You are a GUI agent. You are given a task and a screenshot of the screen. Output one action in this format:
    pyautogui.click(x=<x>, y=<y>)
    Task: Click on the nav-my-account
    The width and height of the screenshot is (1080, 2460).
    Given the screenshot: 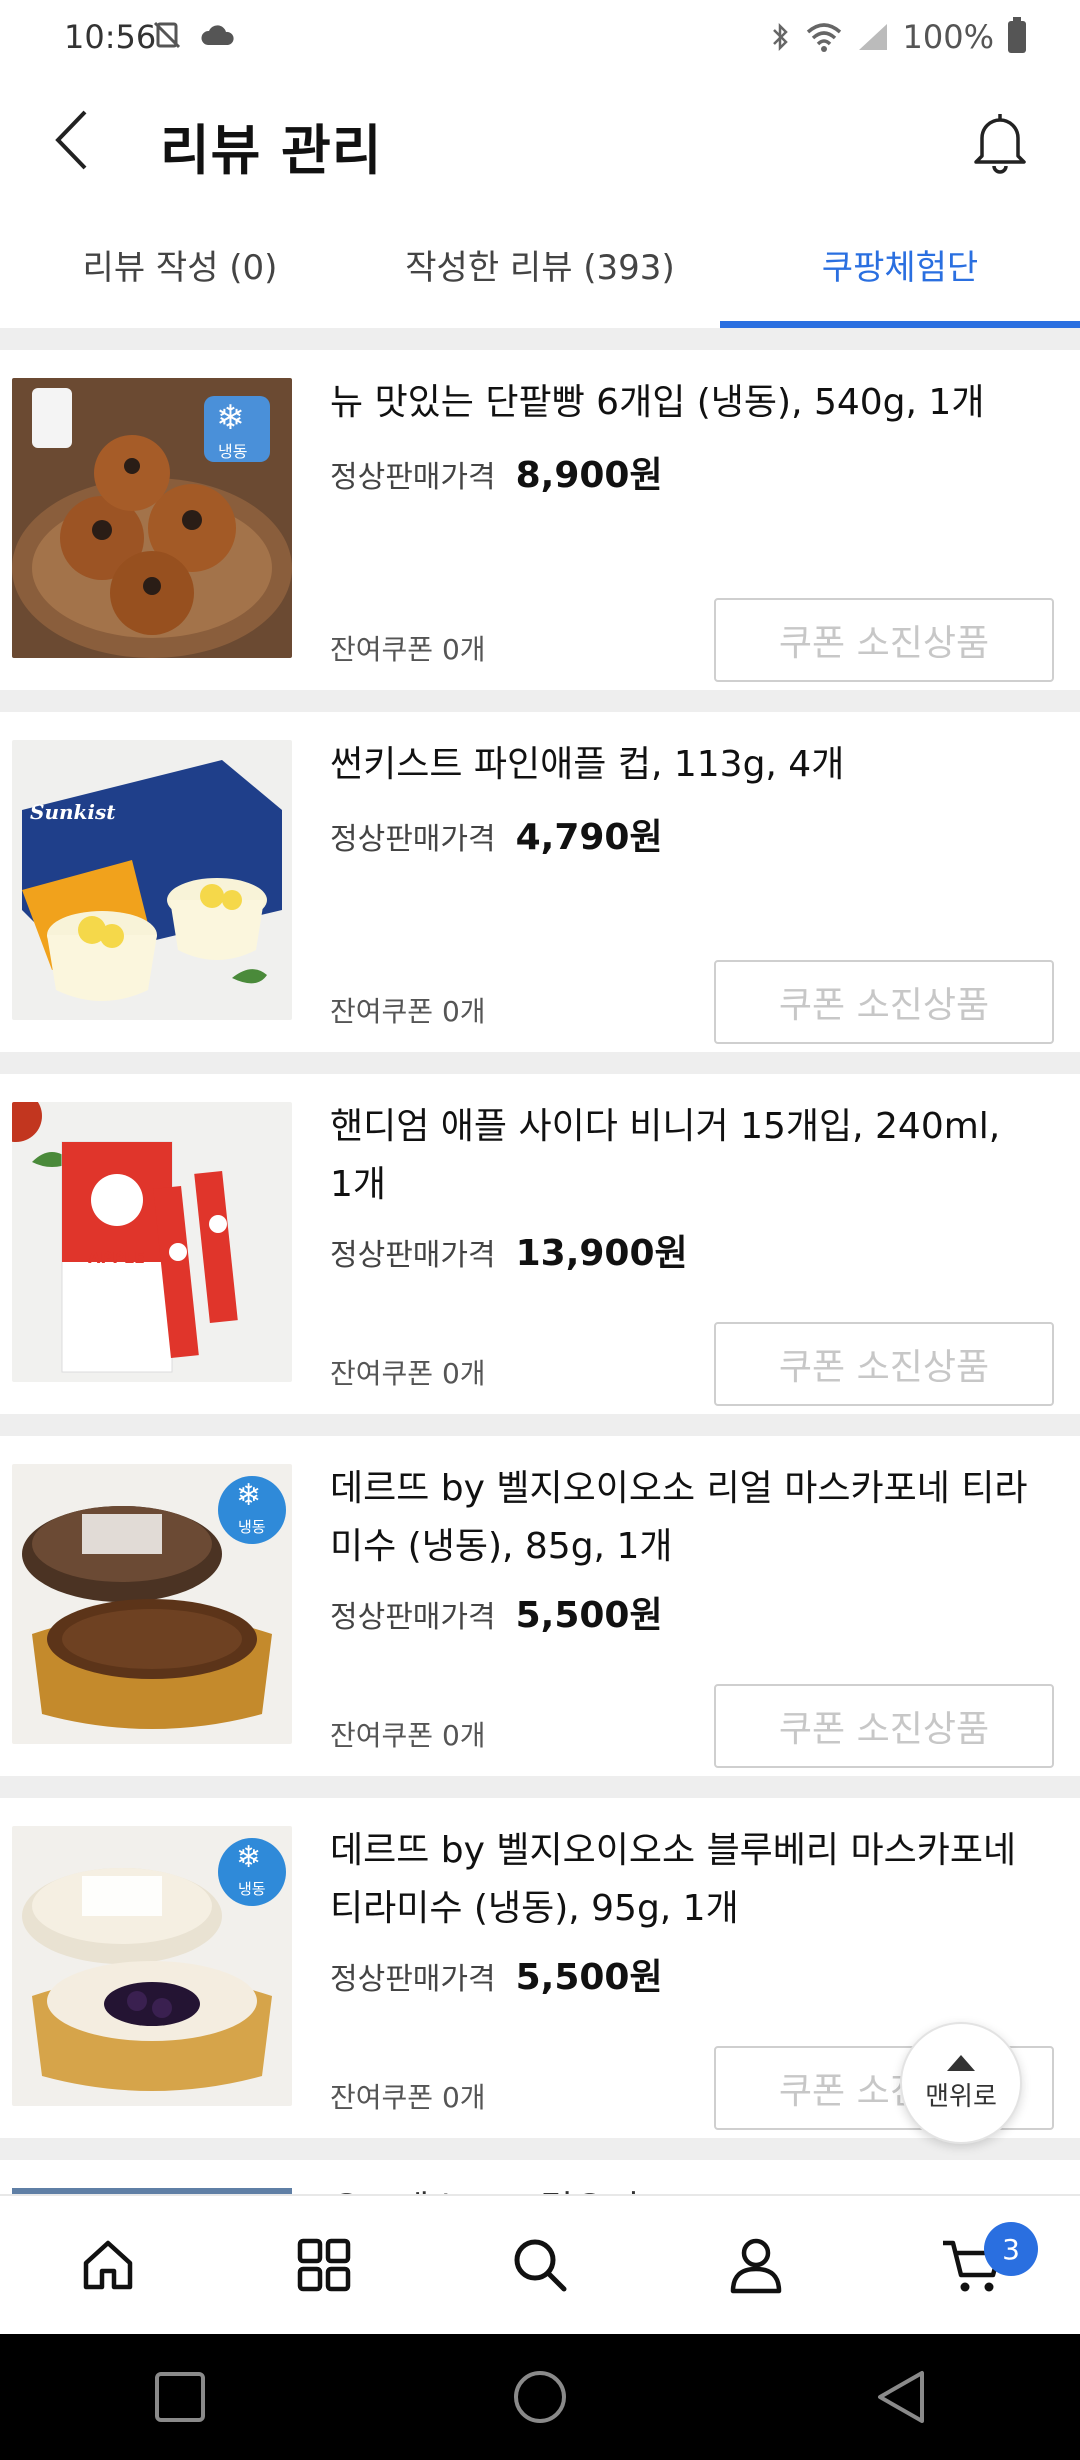 What is the action you would take?
    pyautogui.click(x=756, y=2265)
    